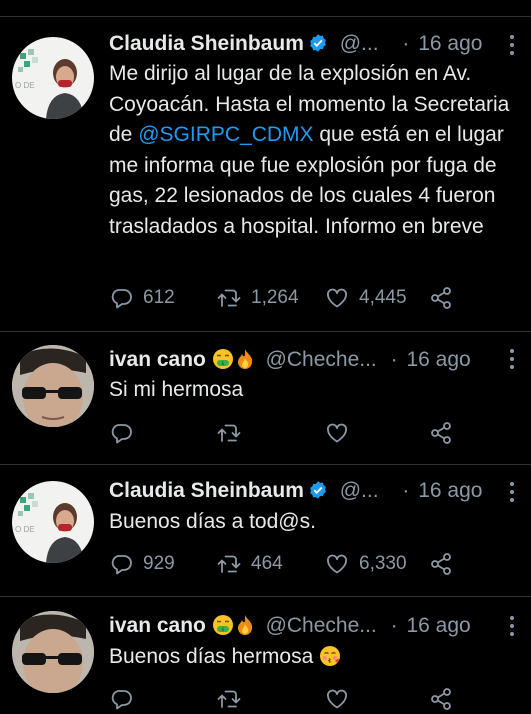  I want to click on reply-button: 612, so click(142, 298).